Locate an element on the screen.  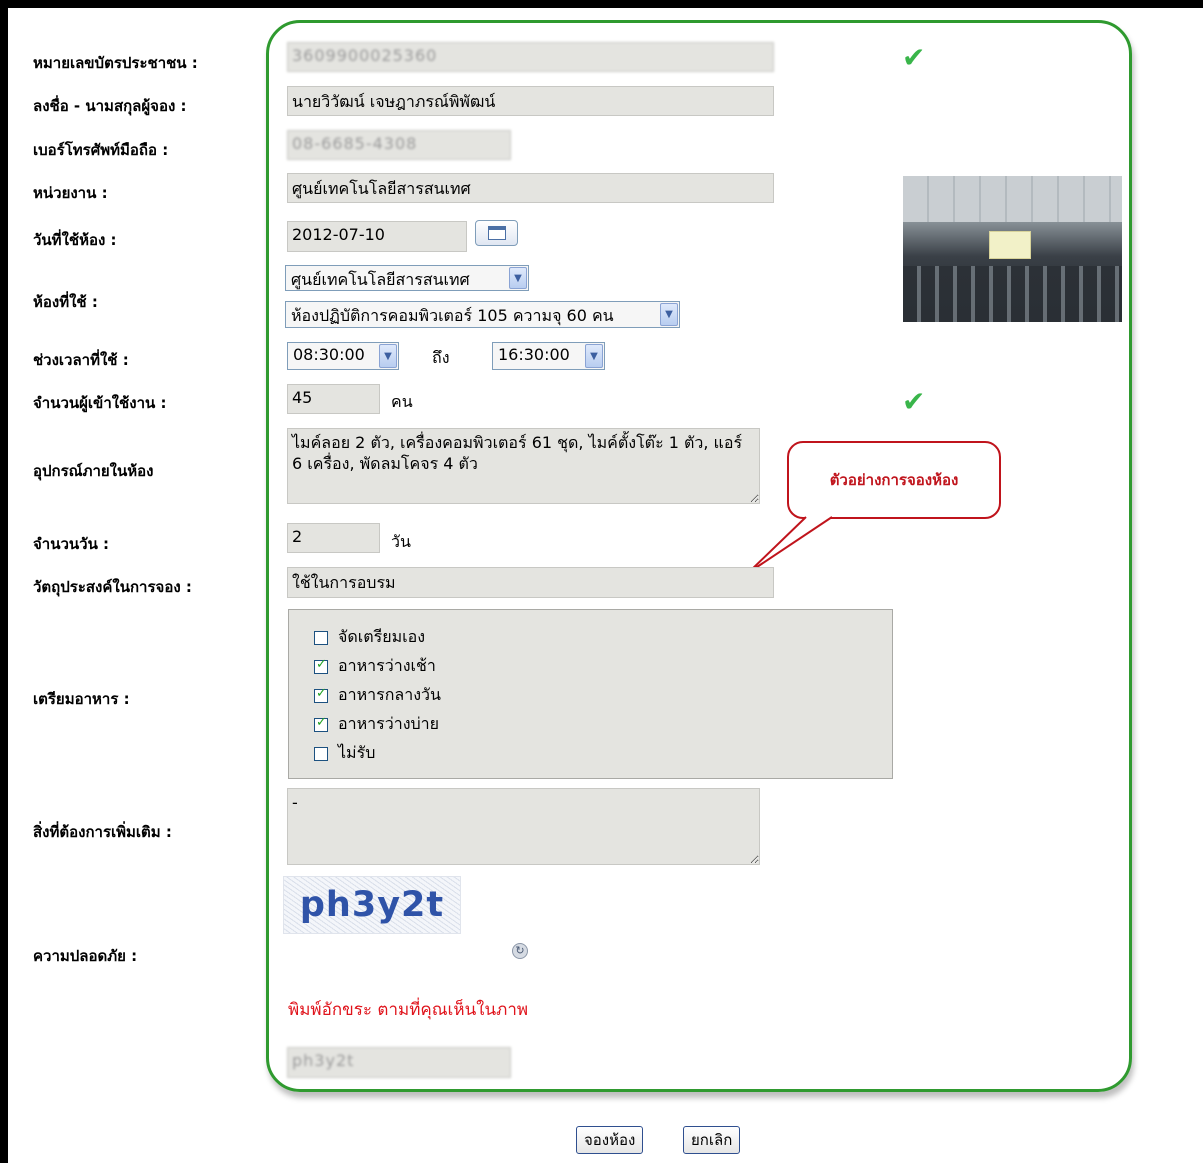
label-security: ความปลอดภัย : is located at coordinates (85, 956).